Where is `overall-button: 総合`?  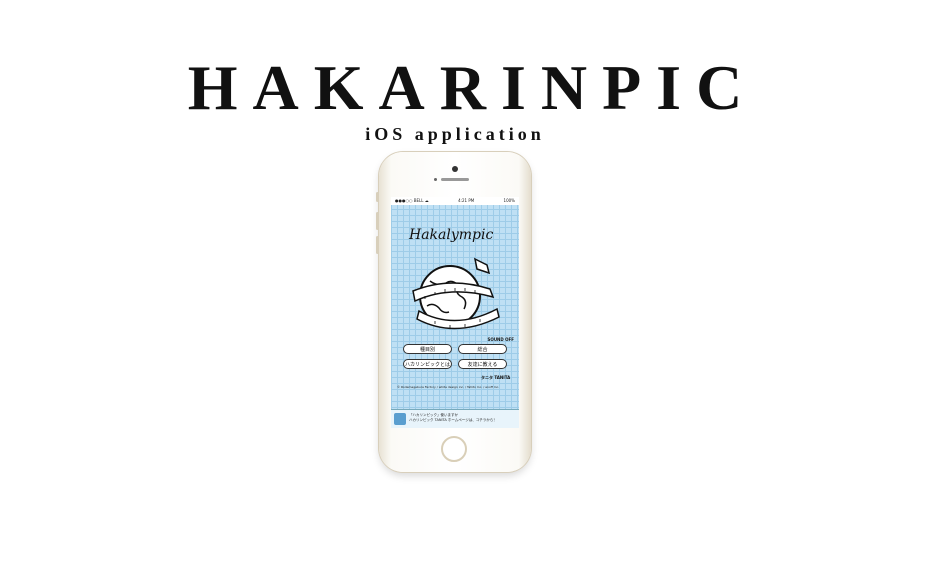
overall-button: 総合 is located at coordinates (482, 349).